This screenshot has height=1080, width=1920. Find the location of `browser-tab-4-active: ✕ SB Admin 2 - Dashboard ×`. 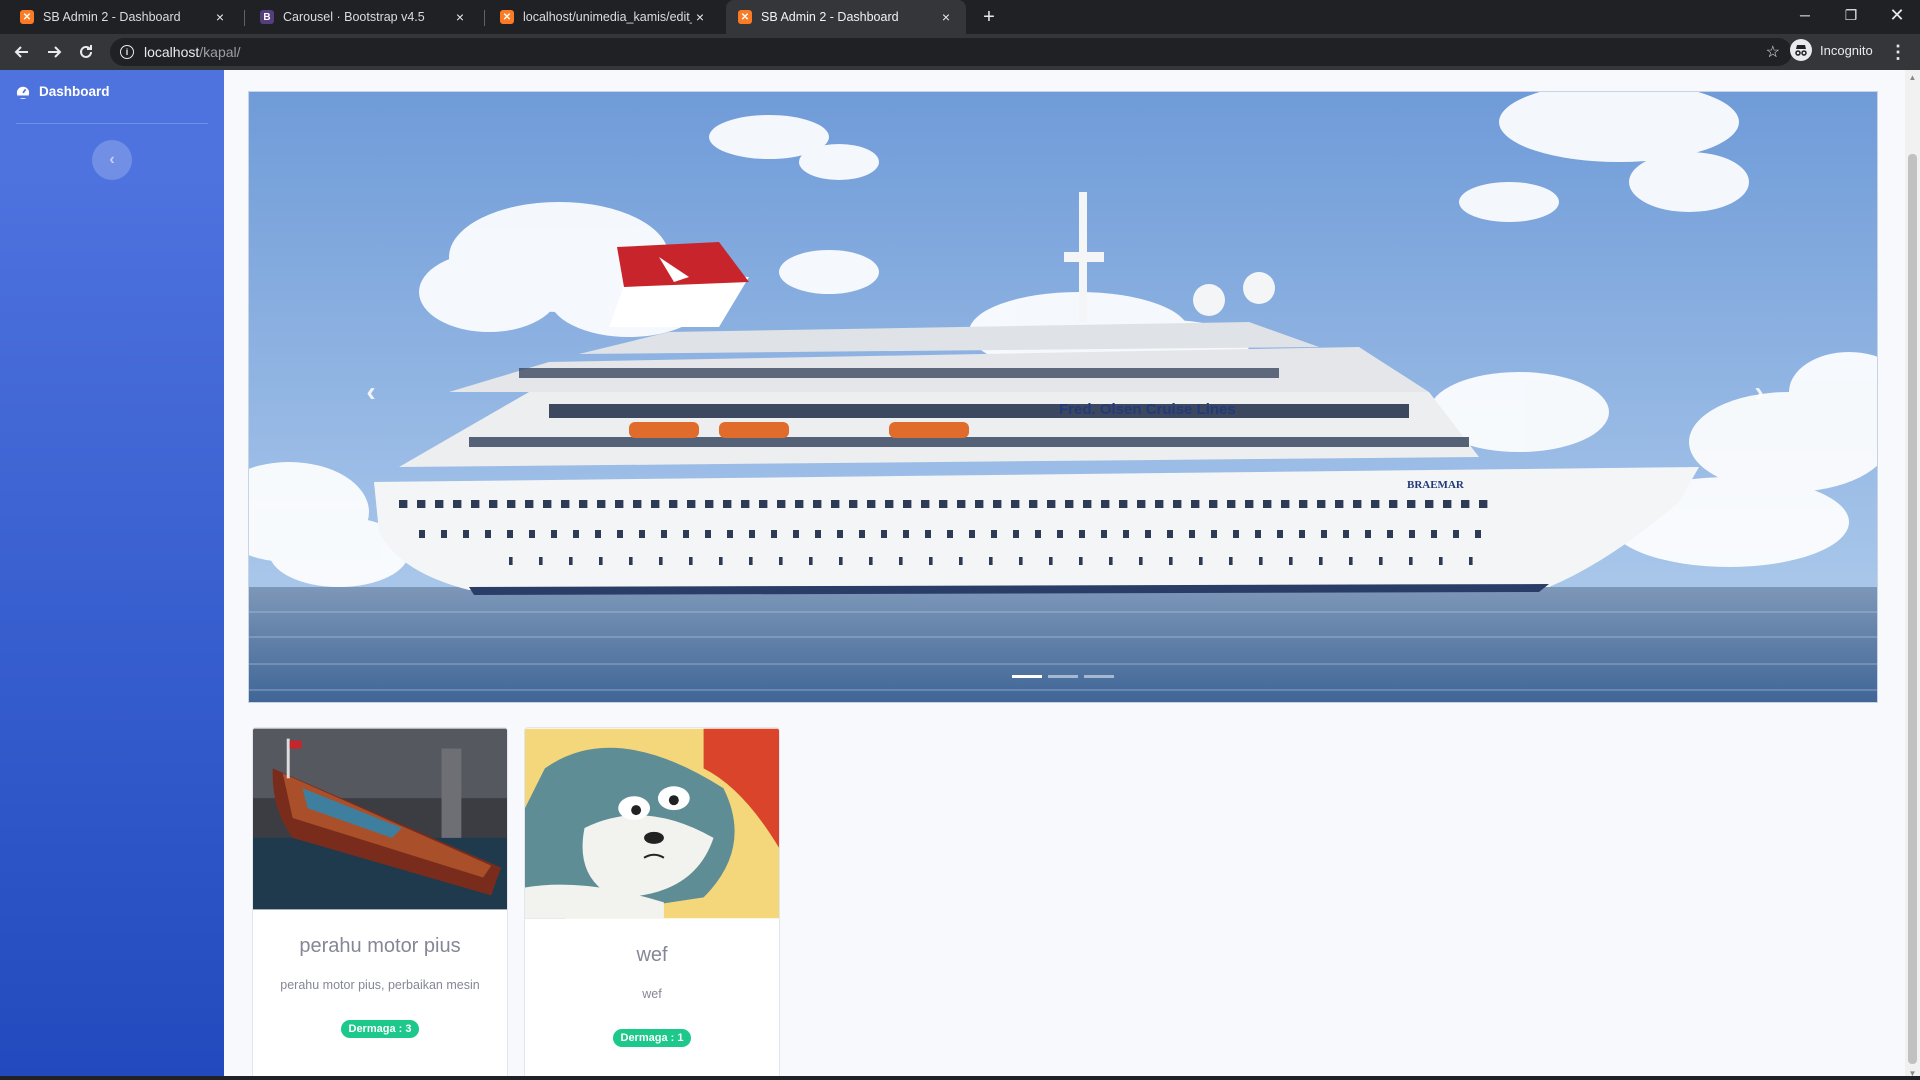

browser-tab-4-active: ✕ SB Admin 2 - Dashboard × is located at coordinates (846, 17).